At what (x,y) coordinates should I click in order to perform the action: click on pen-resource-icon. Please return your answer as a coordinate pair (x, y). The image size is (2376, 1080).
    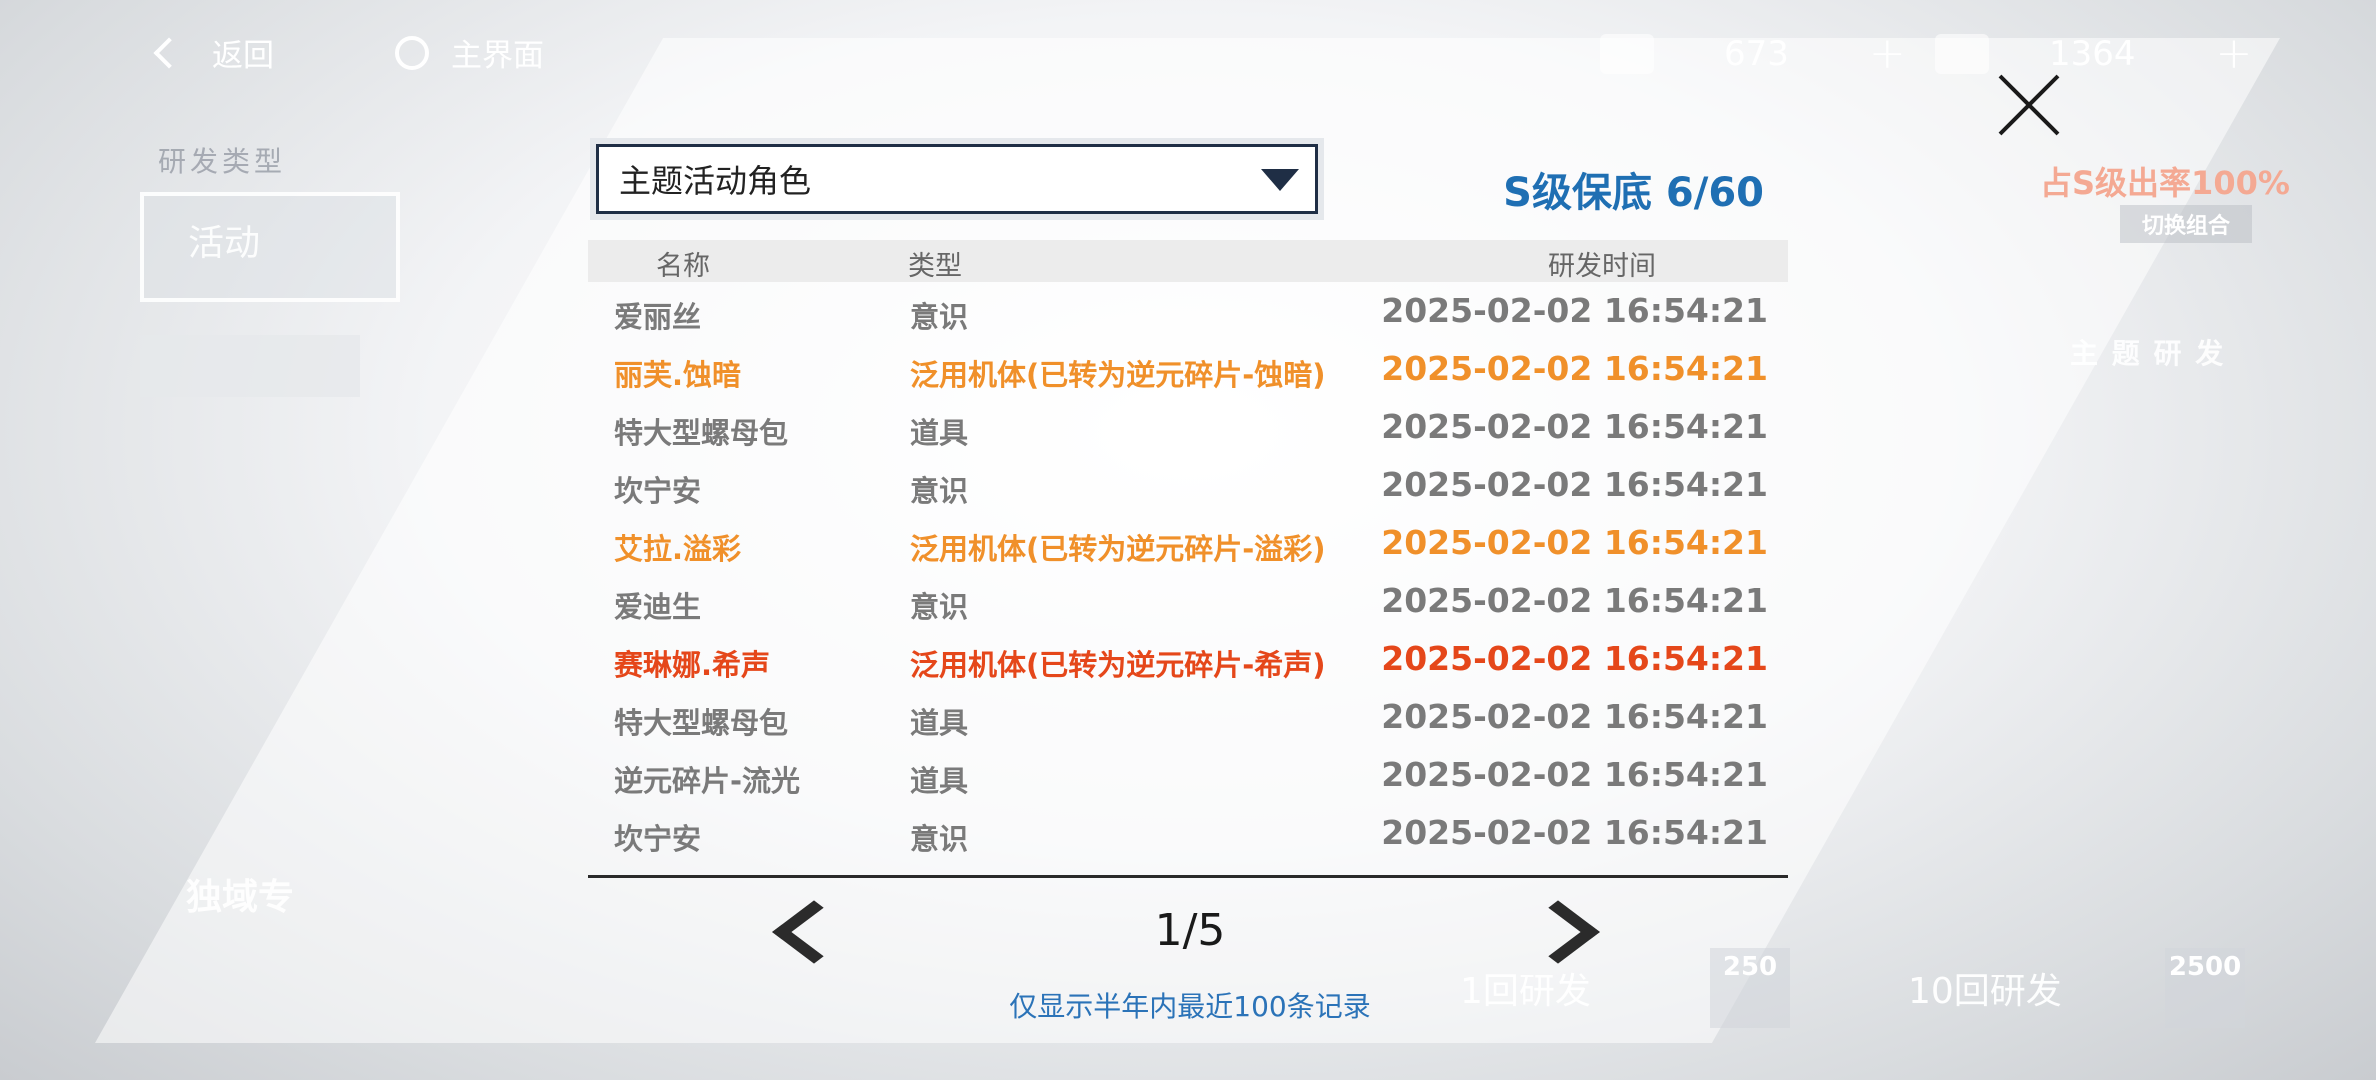
    Looking at the image, I should click on (1627, 53).